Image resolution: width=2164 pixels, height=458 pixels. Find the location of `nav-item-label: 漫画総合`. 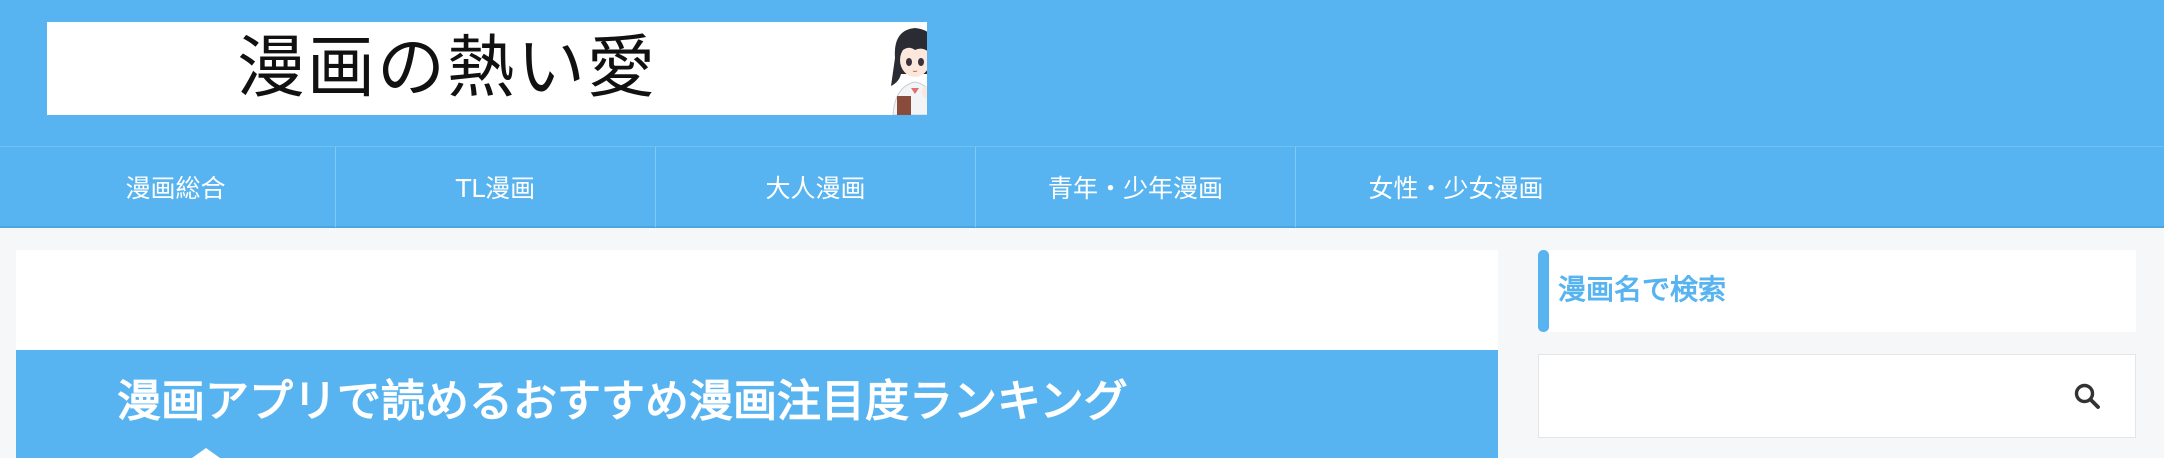

nav-item-label: 漫画総合 is located at coordinates (175, 188).